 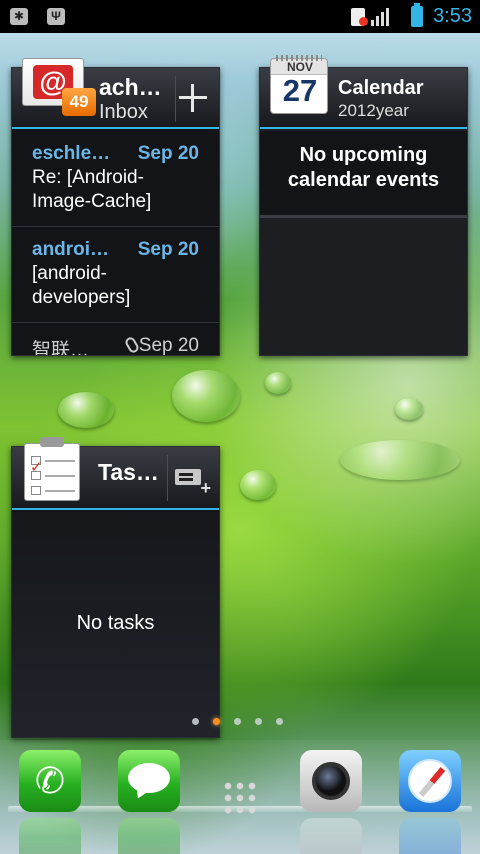 What do you see at coordinates (417, 15) in the screenshot?
I see `battery-icon` at bounding box center [417, 15].